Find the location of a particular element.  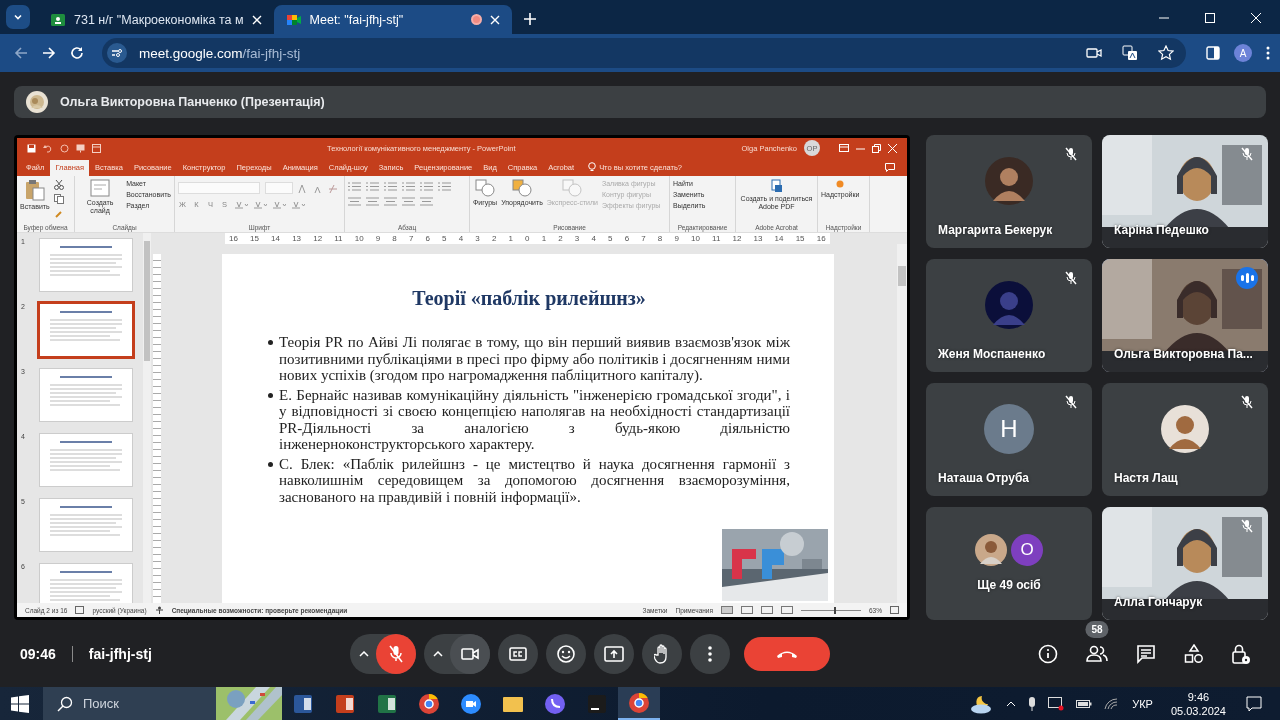

chat-icon is located at coordinates (1146, 653).